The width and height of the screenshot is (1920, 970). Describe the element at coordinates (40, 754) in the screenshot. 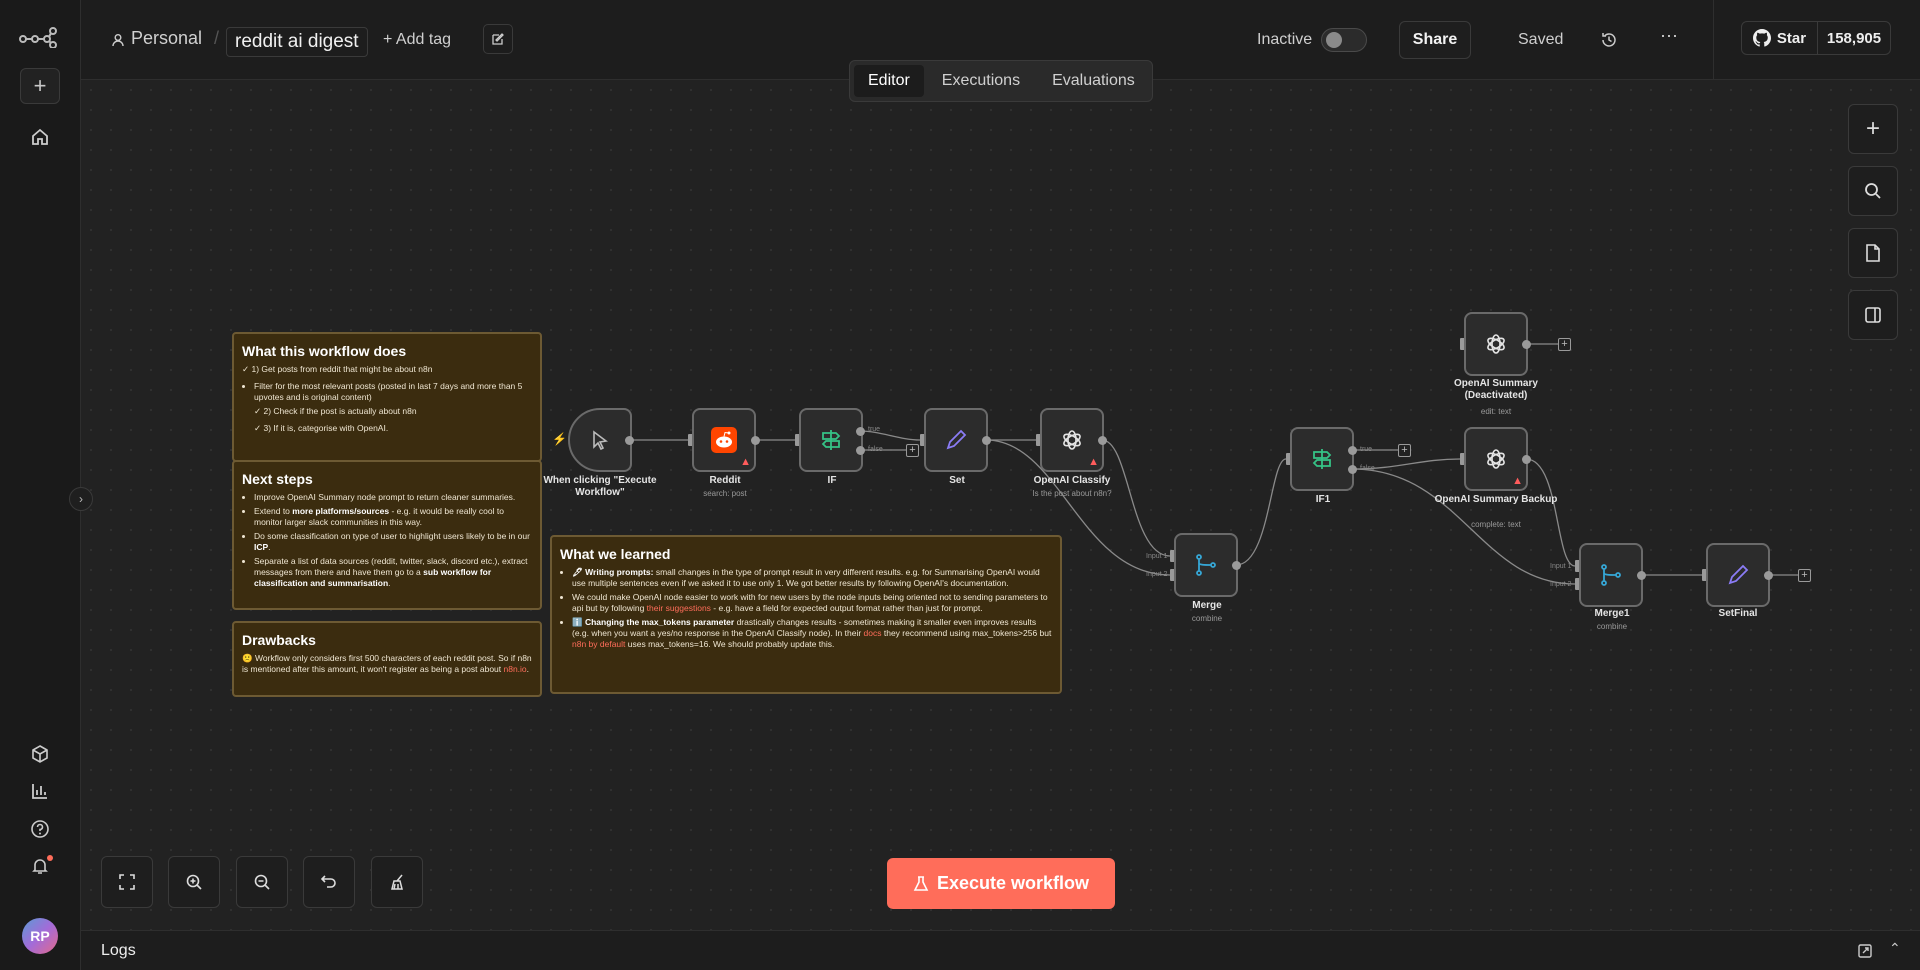

I see `templates-button` at that location.